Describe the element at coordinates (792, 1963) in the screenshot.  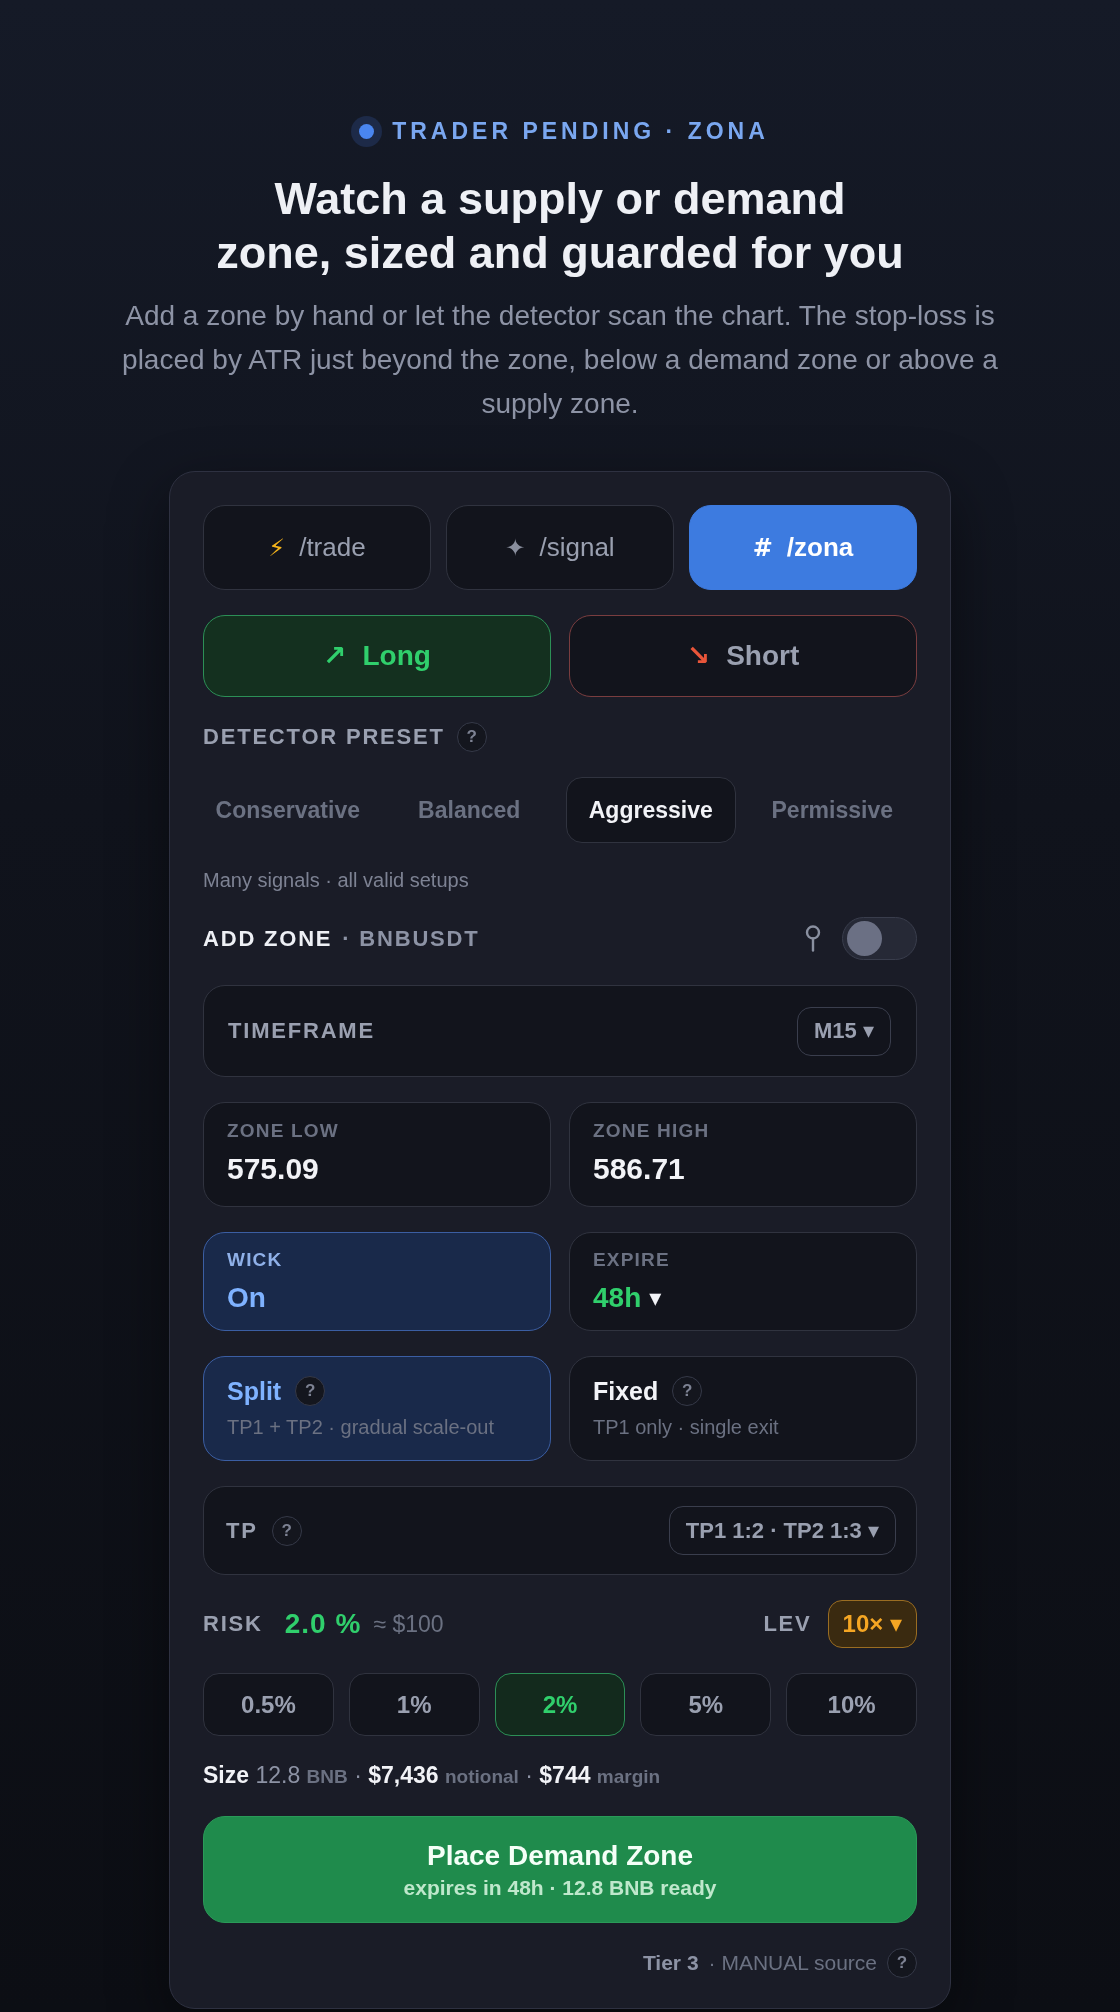
I see `source-label: · MANUAL source` at that location.